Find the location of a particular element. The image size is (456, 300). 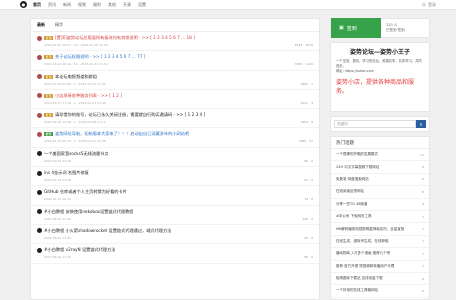

hot-topic-count: 8 is located at coordinates (423, 179).